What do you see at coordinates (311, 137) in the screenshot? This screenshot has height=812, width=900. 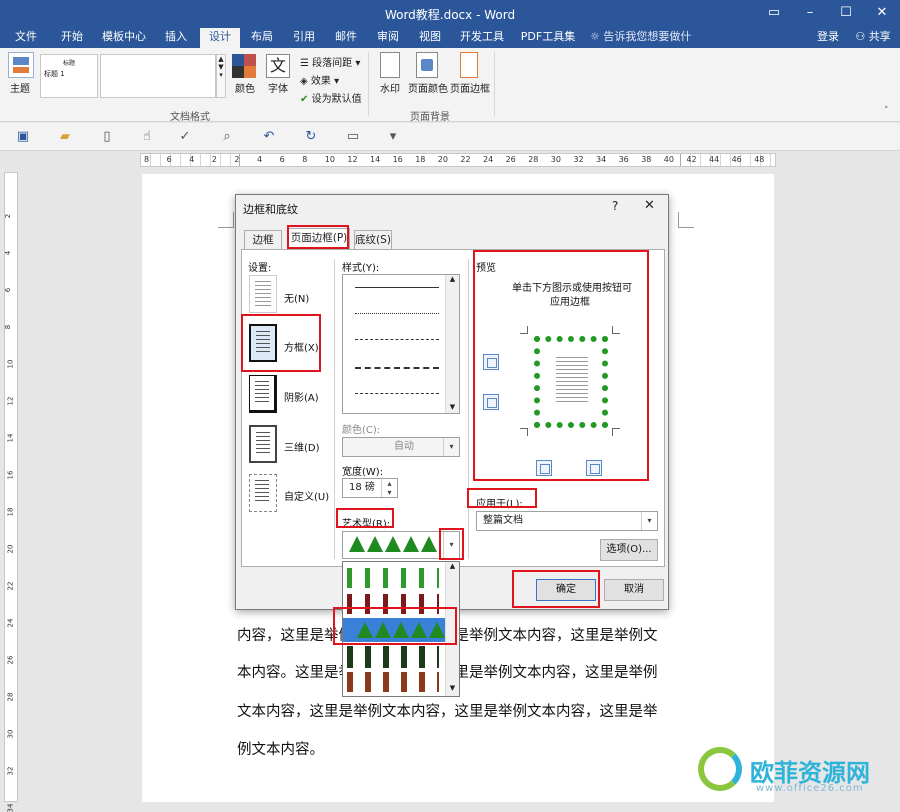 I see `redo-icon: ↻` at bounding box center [311, 137].